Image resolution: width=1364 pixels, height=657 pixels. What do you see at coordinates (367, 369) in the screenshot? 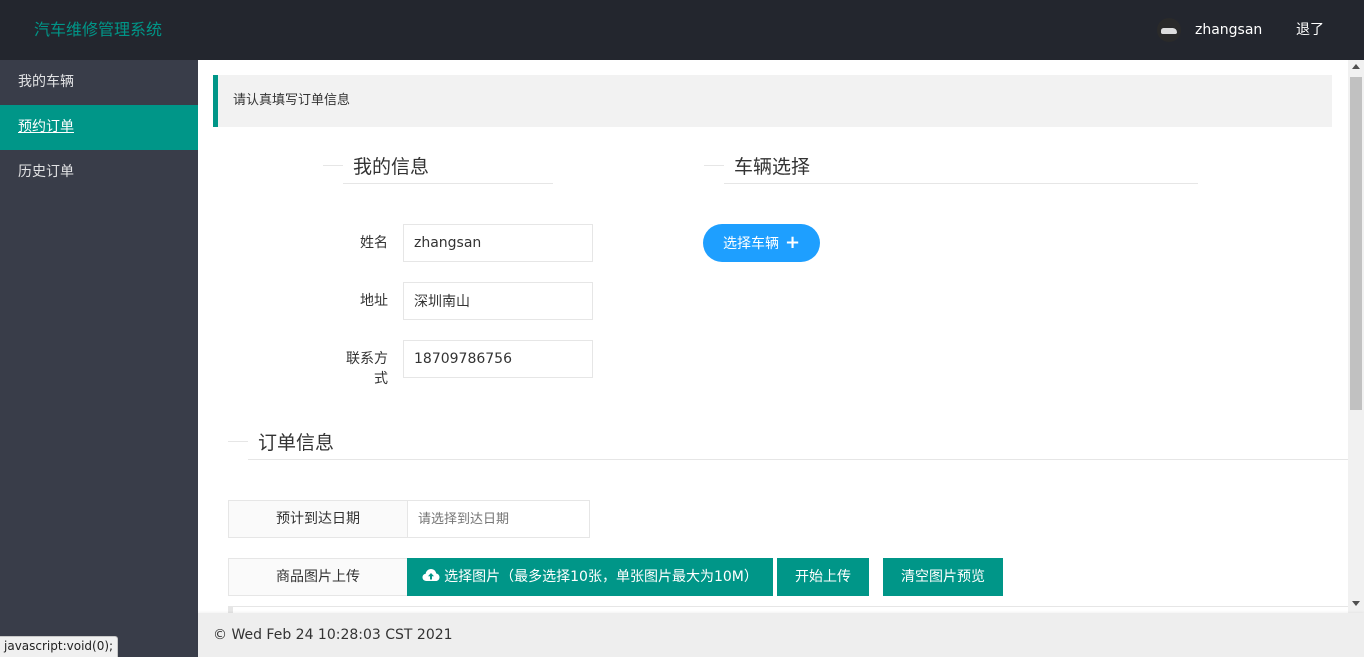
I see `contact-label: 联系方式` at bounding box center [367, 369].